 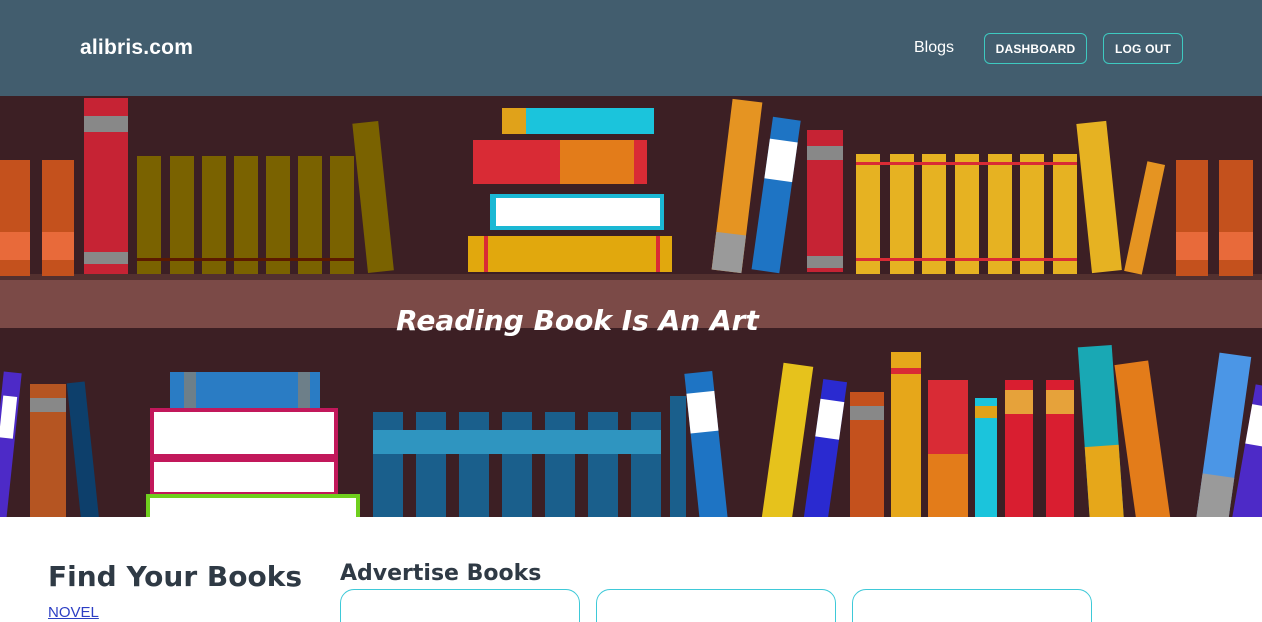 What do you see at coordinates (934, 48) in the screenshot?
I see `nav-link-blogs: Blogs` at bounding box center [934, 48].